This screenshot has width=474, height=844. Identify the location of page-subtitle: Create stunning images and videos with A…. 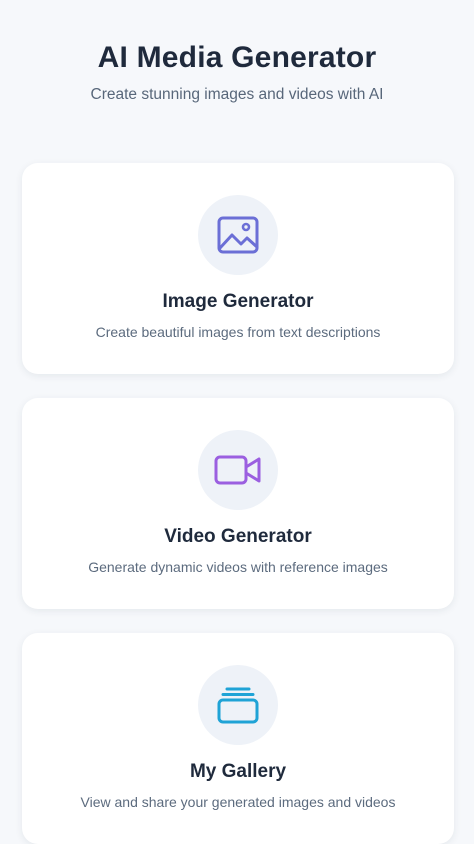
(237, 94).